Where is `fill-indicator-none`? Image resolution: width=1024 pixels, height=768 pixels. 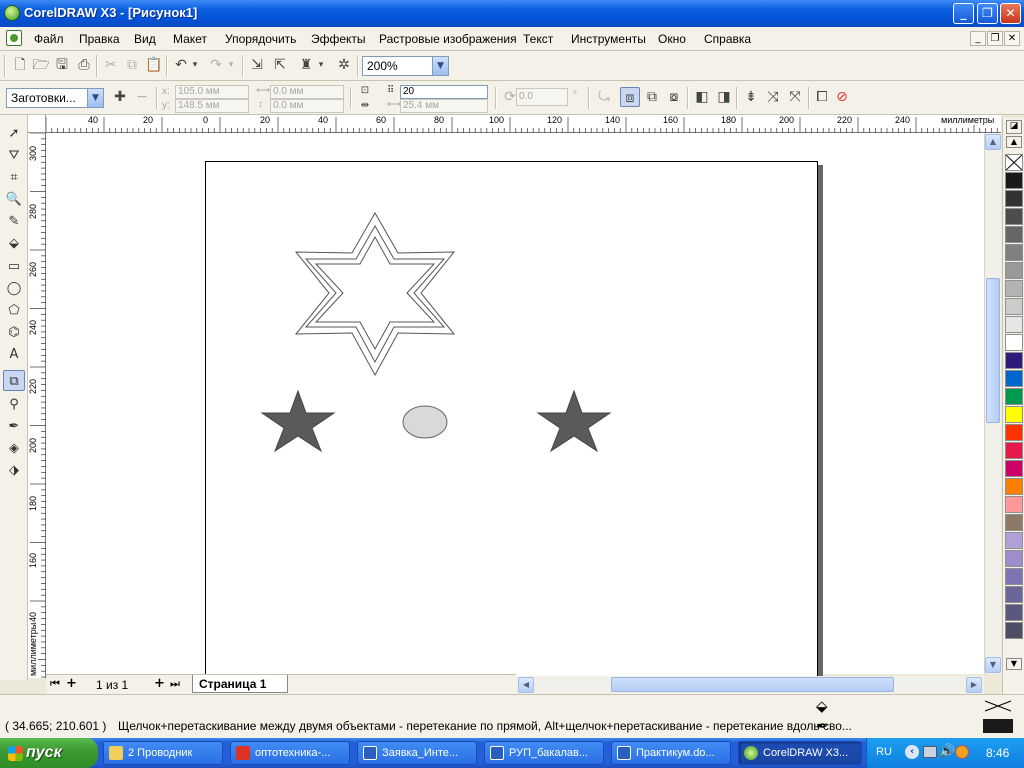 fill-indicator-none is located at coordinates (998, 706).